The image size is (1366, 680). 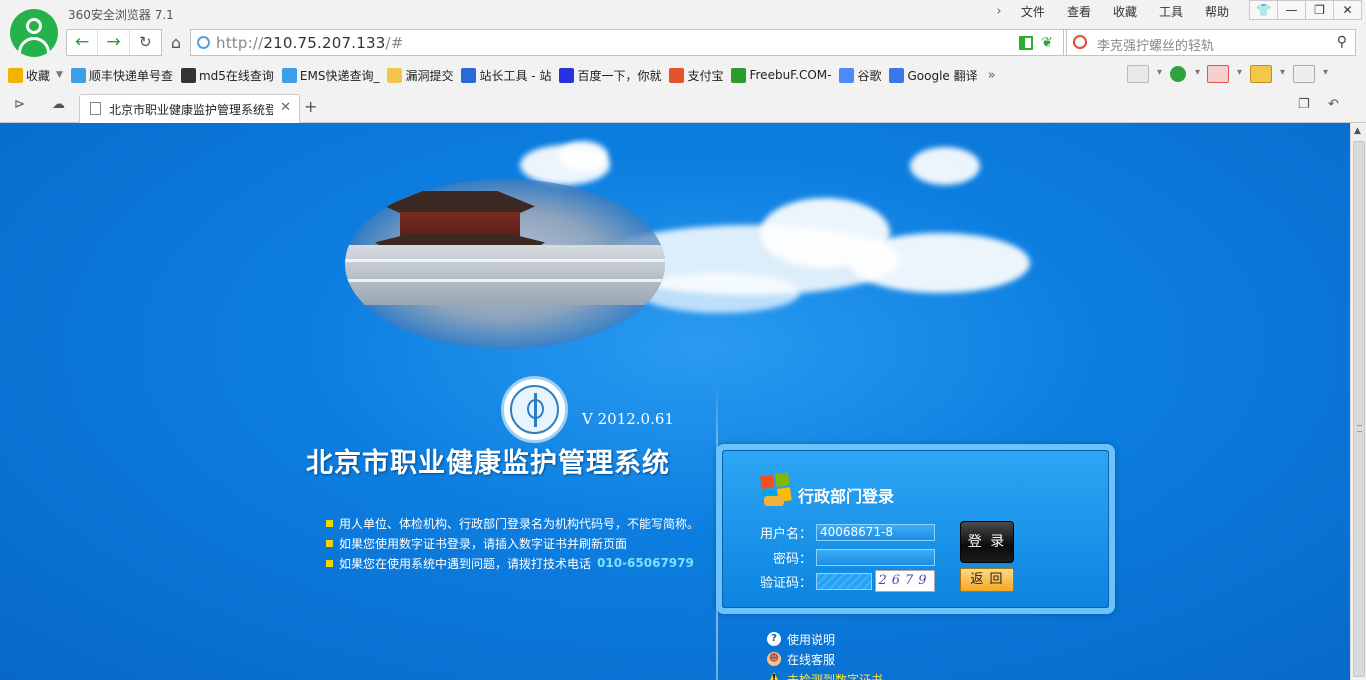 What do you see at coordinates (1217, 12) in the screenshot?
I see `menu-help: 帮助` at bounding box center [1217, 12].